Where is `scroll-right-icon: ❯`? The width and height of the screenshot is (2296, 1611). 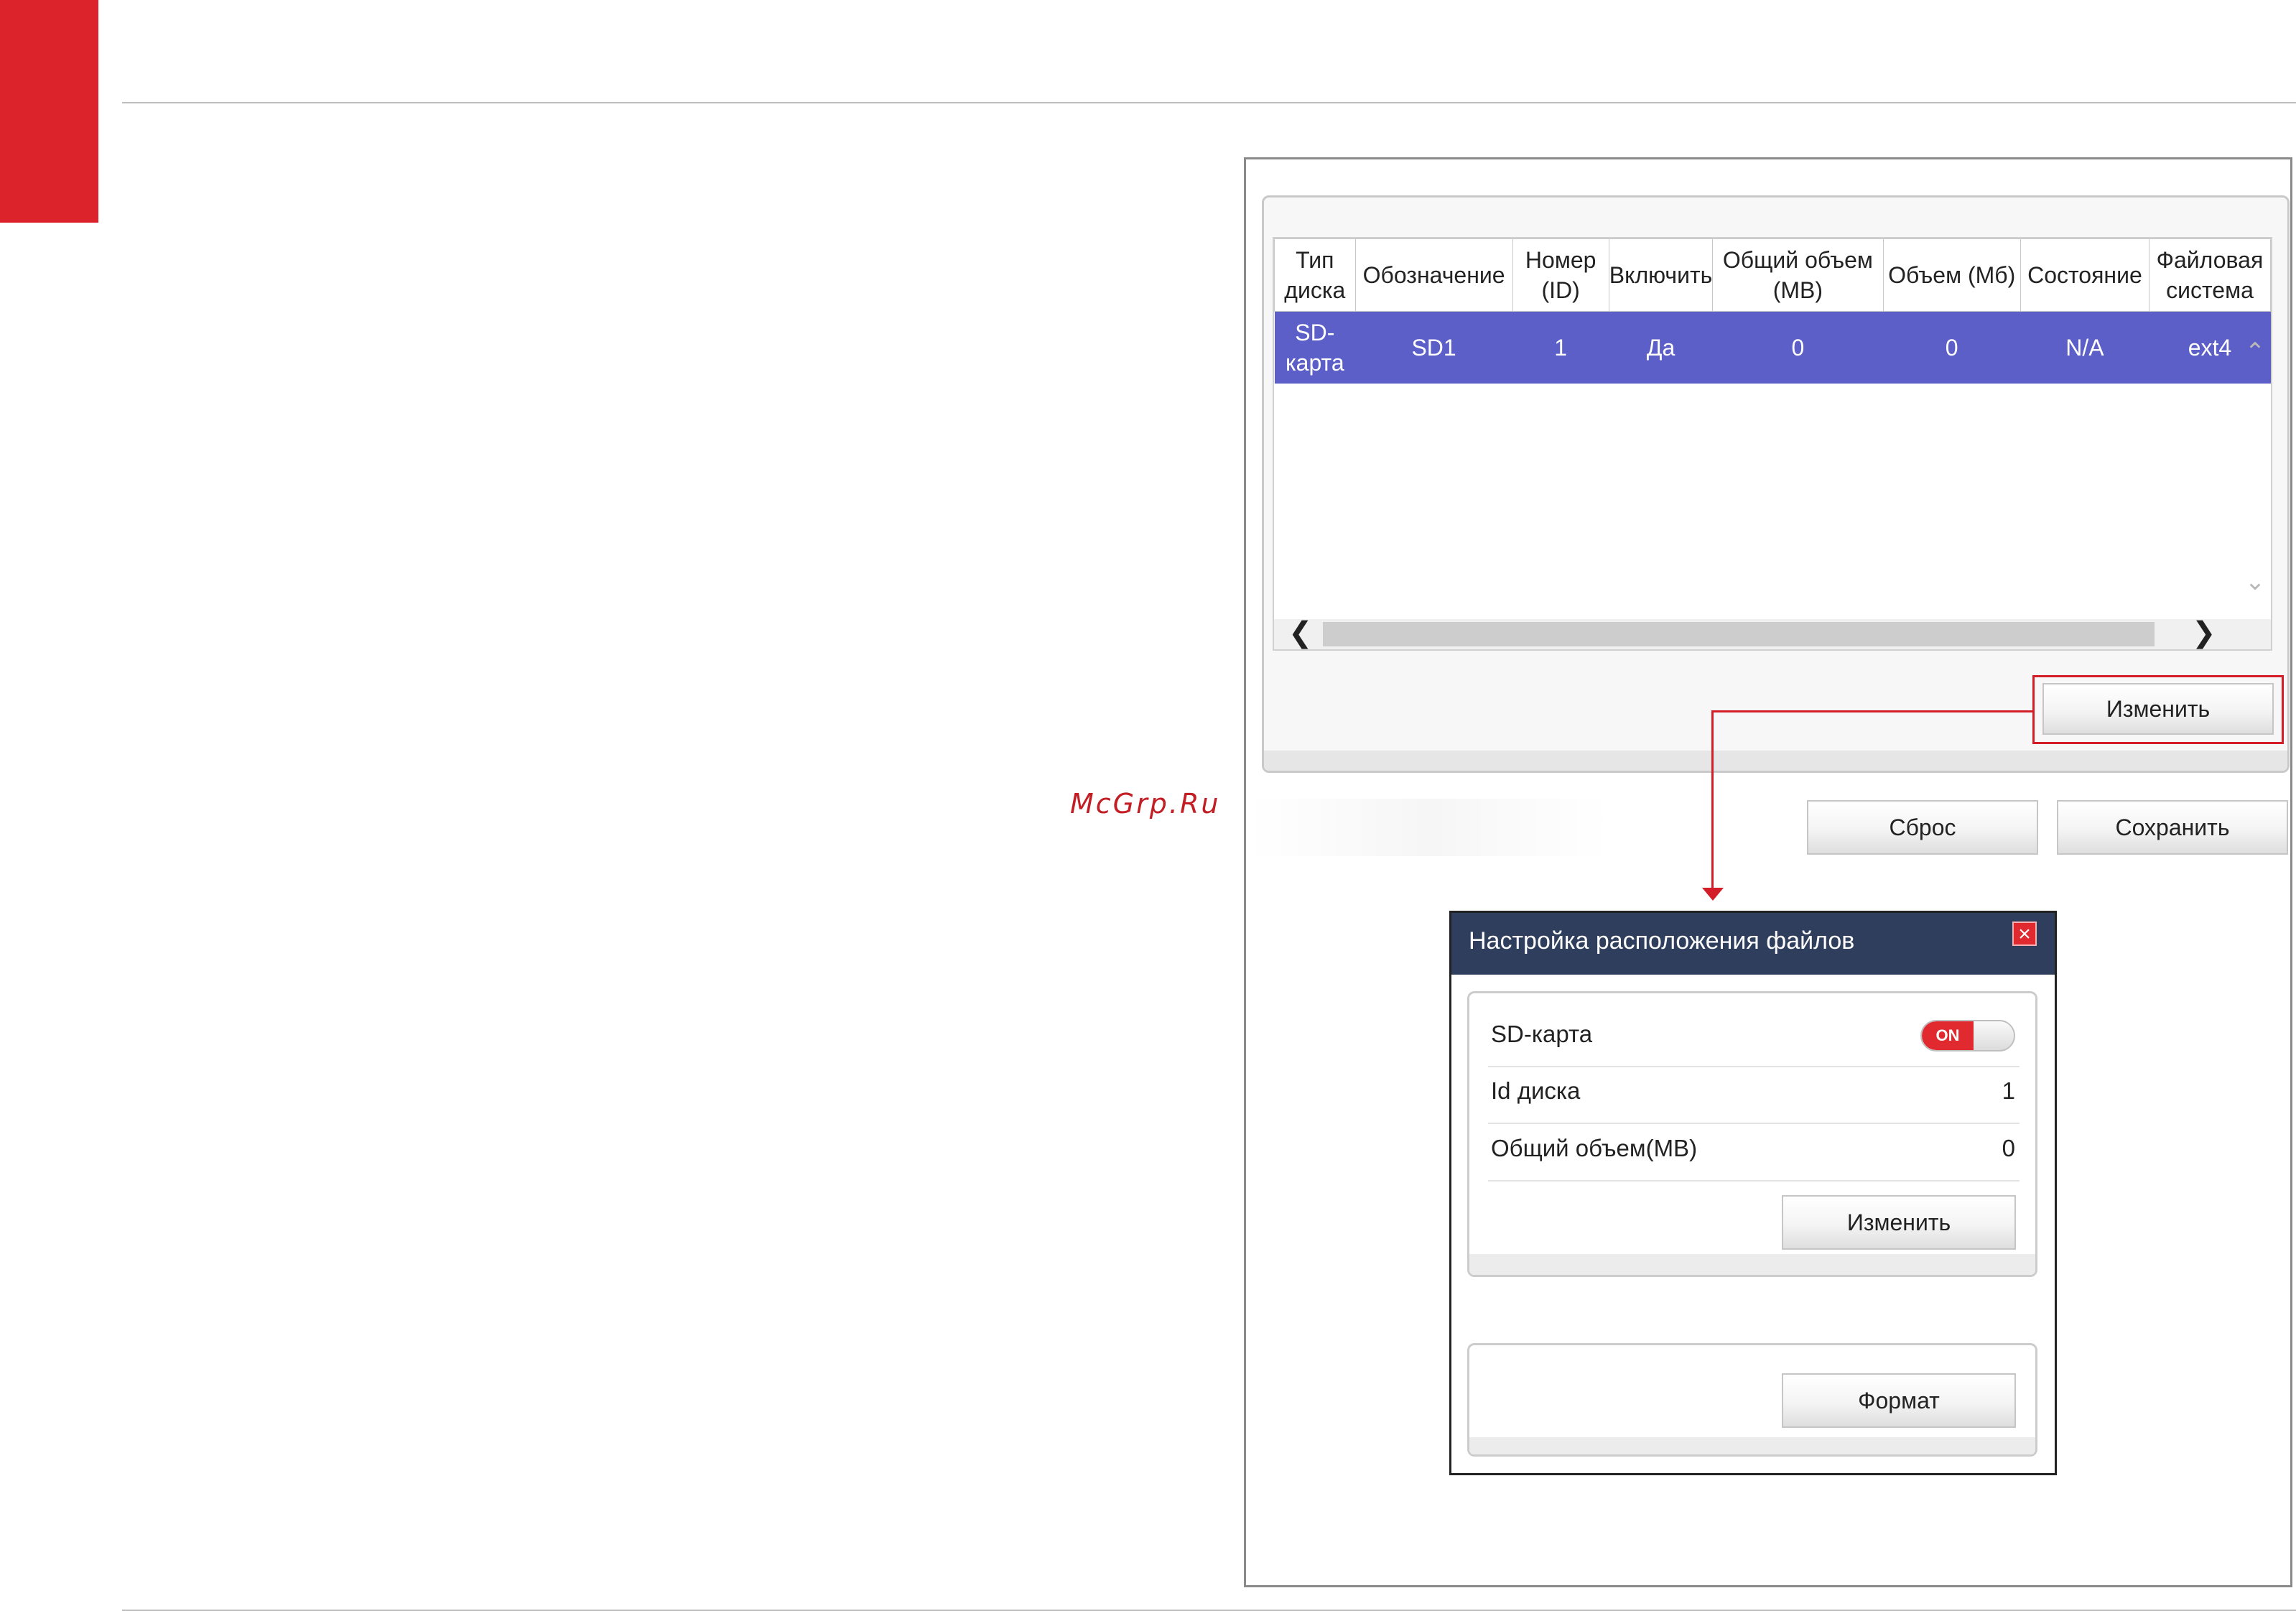 scroll-right-icon: ❯ is located at coordinates (2204, 632).